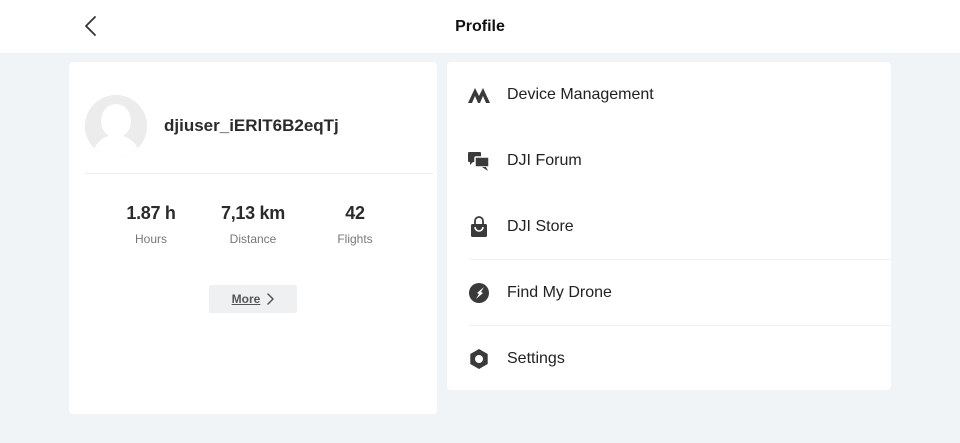  Describe the element at coordinates (151, 213) in the screenshot. I see `stat-hours-value: 1.87 h` at that location.